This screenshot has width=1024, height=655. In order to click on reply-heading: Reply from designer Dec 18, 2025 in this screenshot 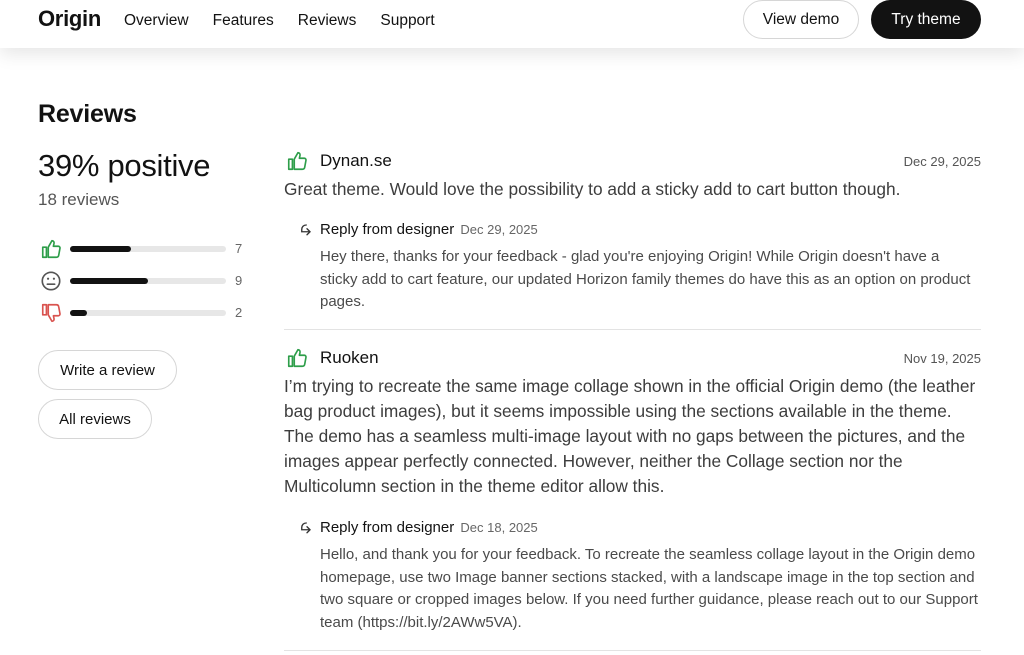, I will do `click(429, 527)`.